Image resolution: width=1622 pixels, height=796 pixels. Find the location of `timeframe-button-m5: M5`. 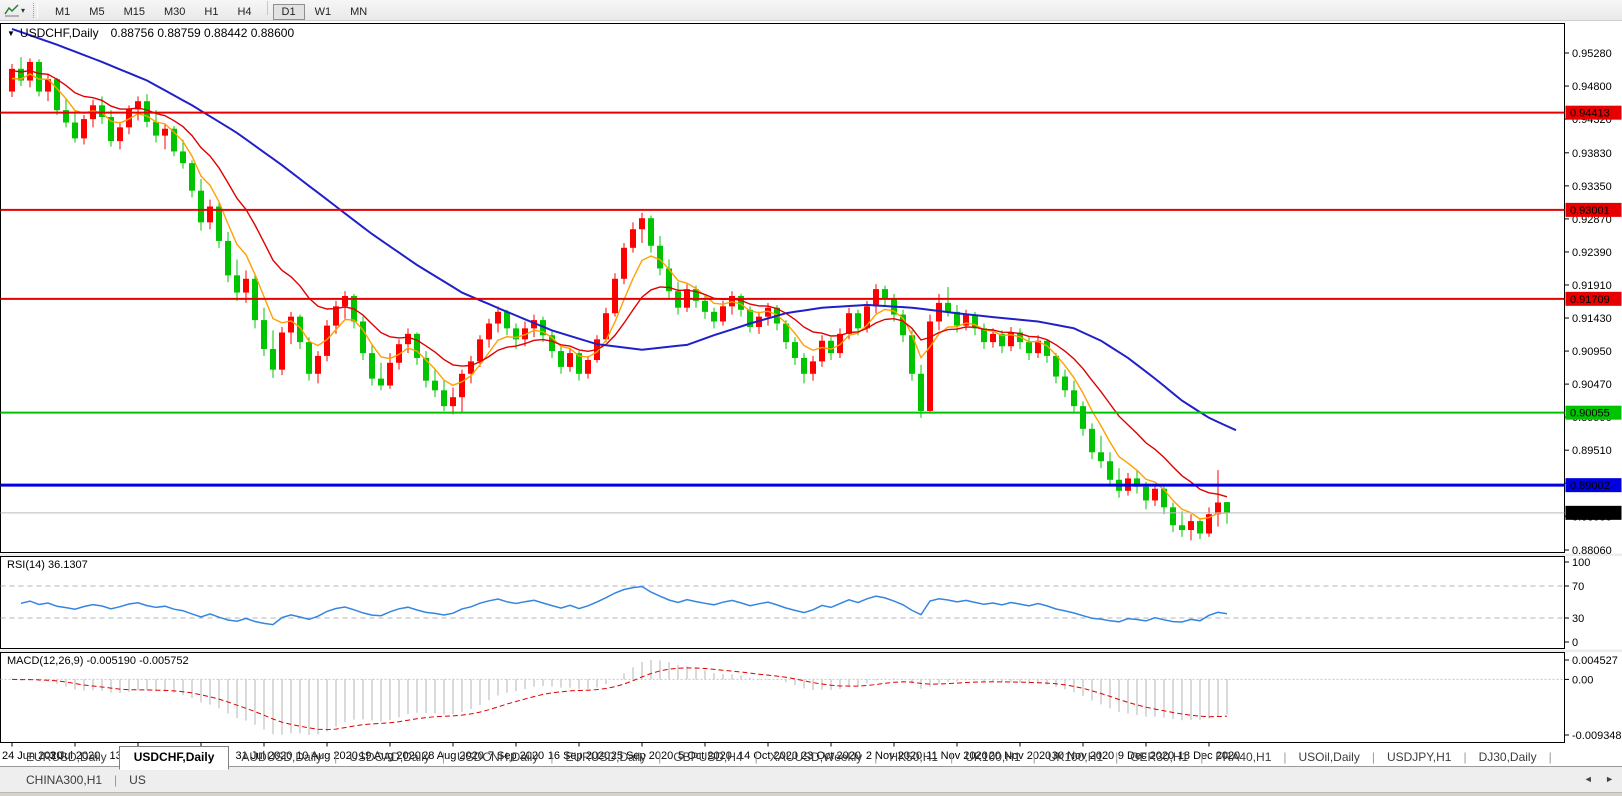

timeframe-button-m5: M5 is located at coordinates (96, 12).